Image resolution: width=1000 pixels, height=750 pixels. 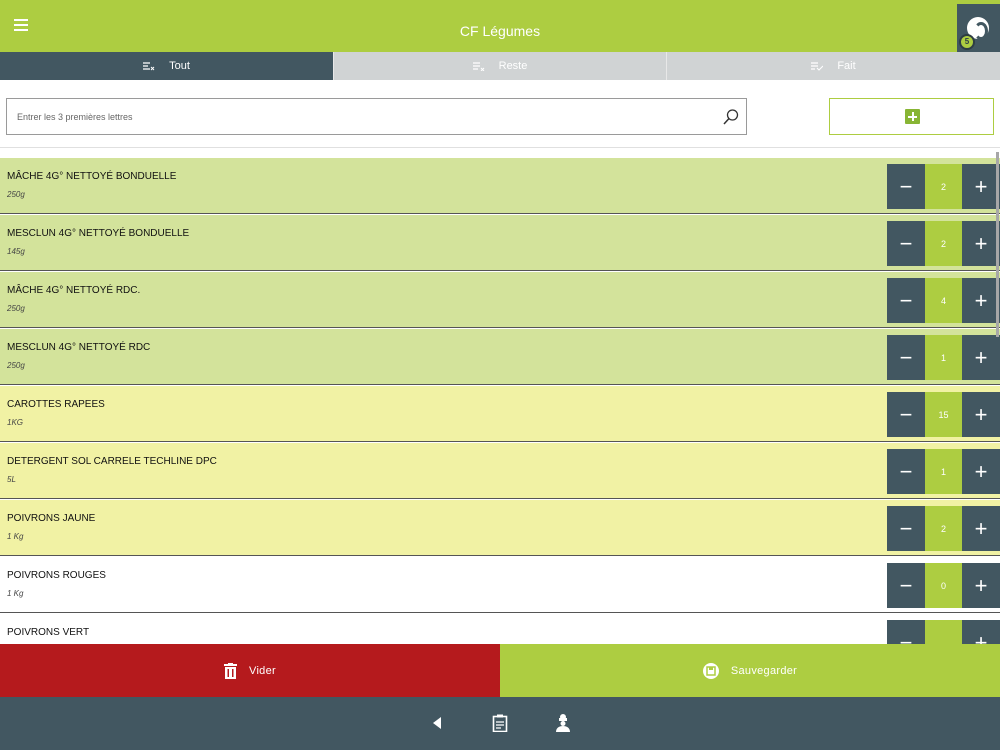 What do you see at coordinates (51, 518) in the screenshot?
I see `item-name: POIVRONS JAUNE` at bounding box center [51, 518].